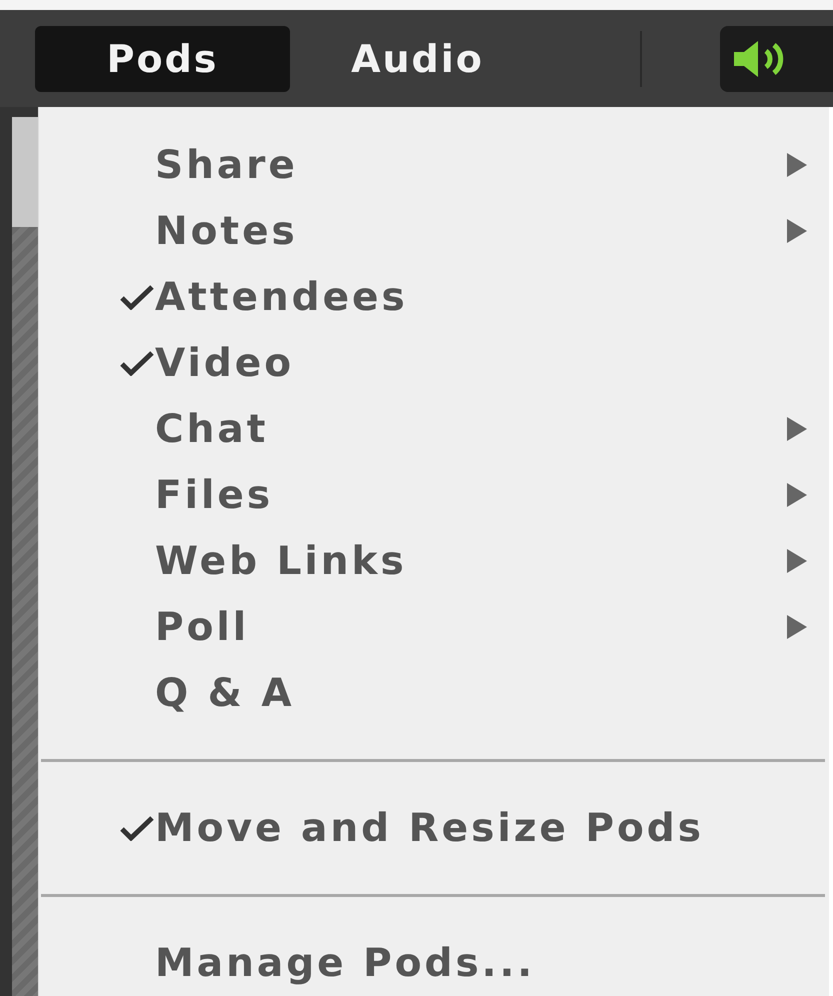  Describe the element at coordinates (417, 59) in the screenshot. I see `menu-tab: Audio` at that location.